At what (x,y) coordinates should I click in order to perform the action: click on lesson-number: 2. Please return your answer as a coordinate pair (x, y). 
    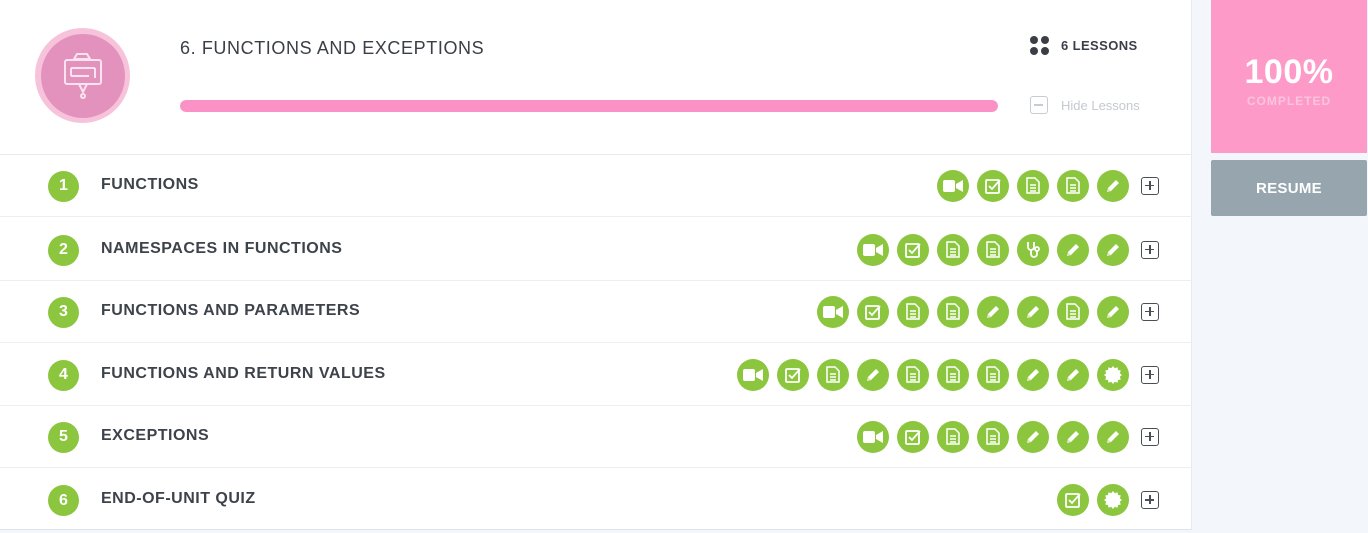
    Looking at the image, I should click on (63, 250).